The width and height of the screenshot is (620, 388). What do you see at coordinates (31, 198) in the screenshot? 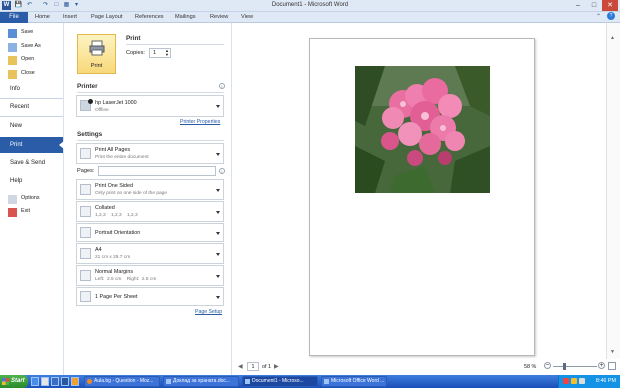
I see `nav-options: Options` at bounding box center [31, 198].